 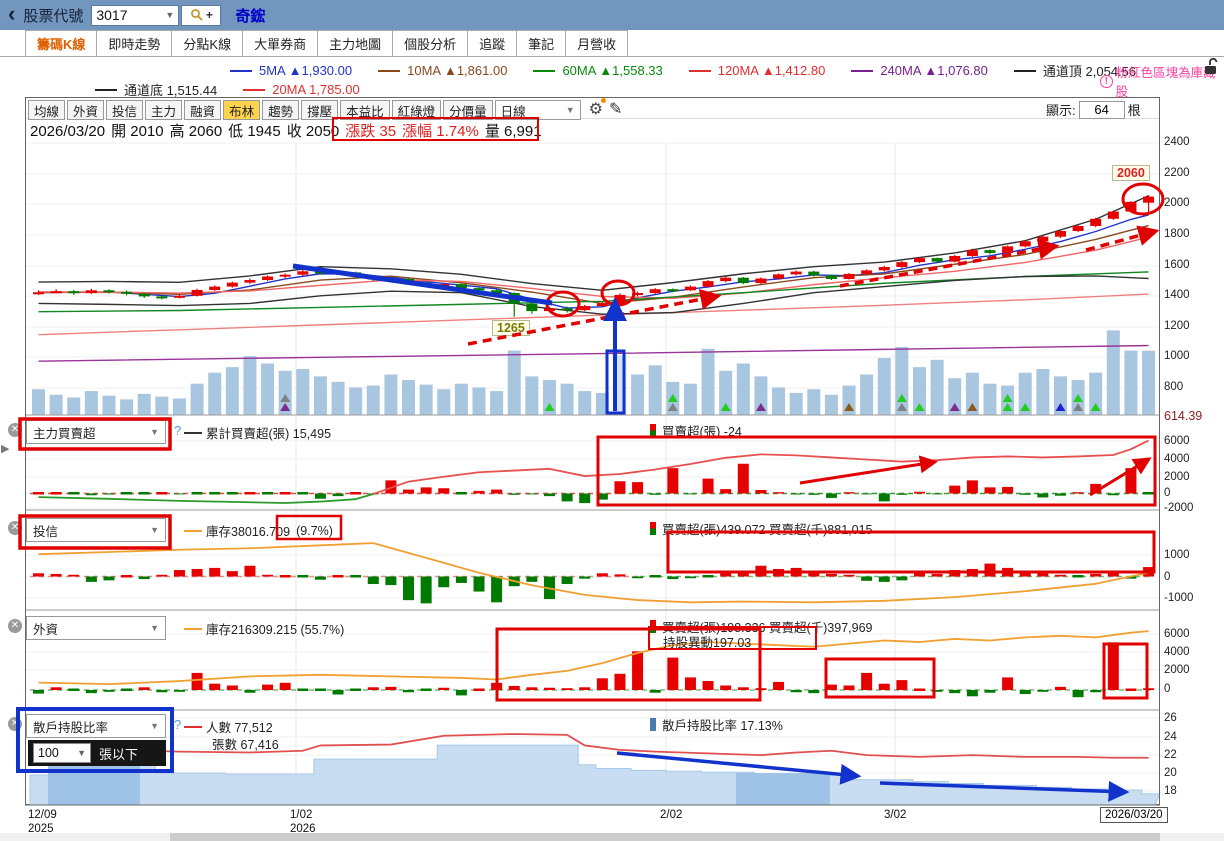 What do you see at coordinates (125, 110) in the screenshot?
I see `toolbtn-2: 投信` at bounding box center [125, 110].